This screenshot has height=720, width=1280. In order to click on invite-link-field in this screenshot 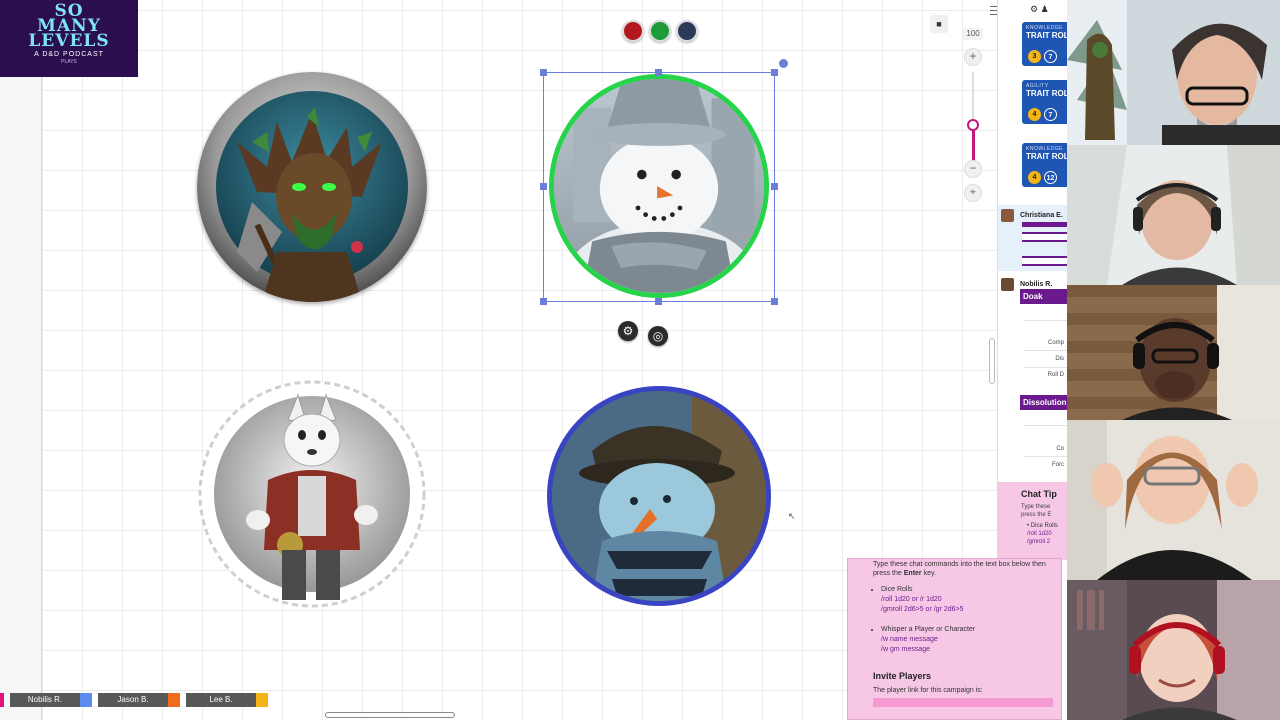, I will do `click(963, 702)`.